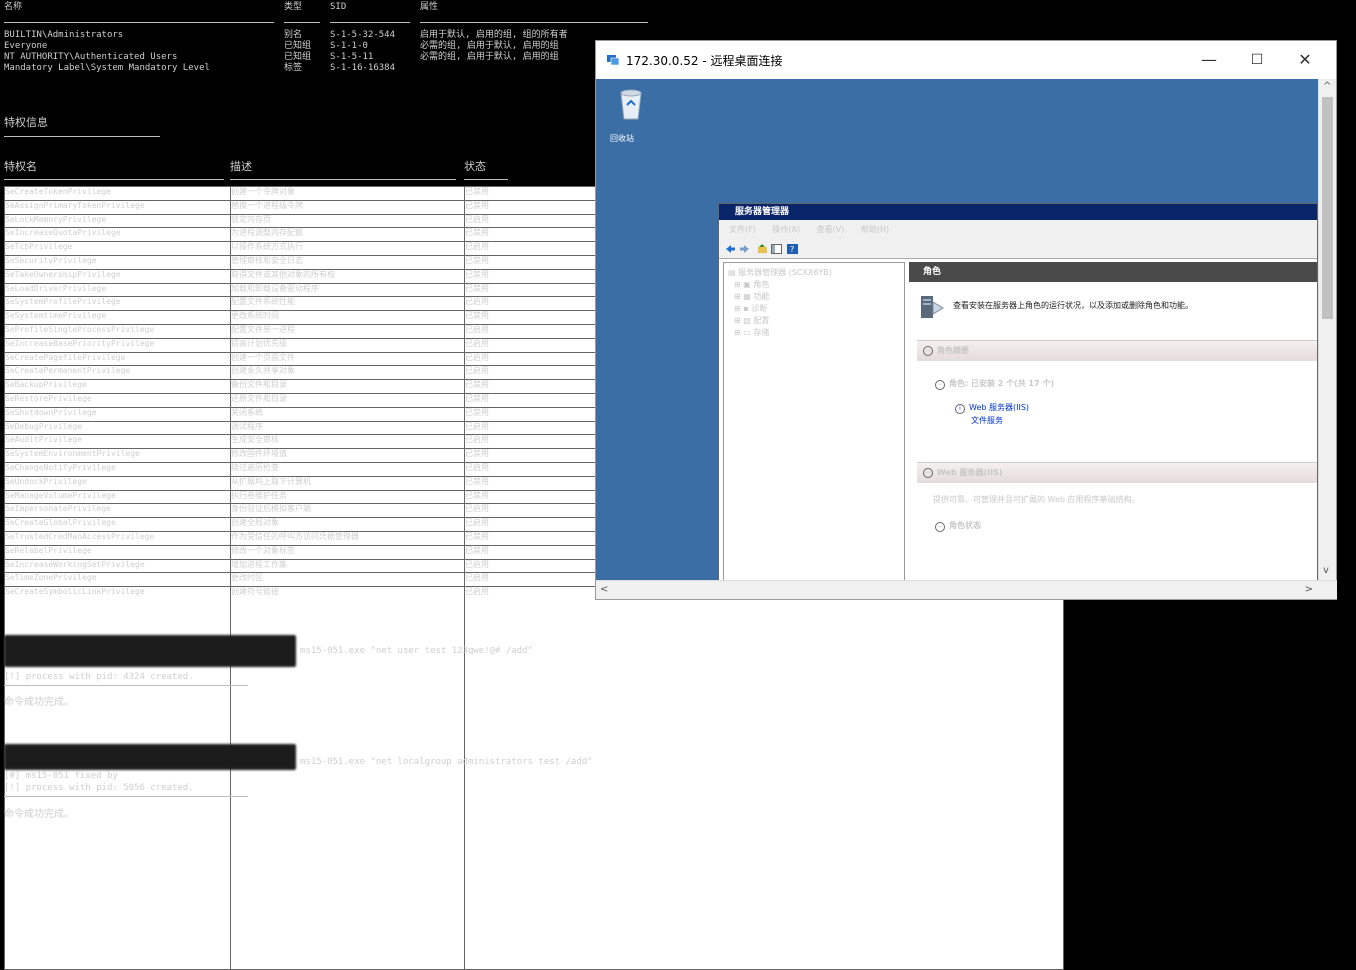 The height and width of the screenshot is (970, 1356). What do you see at coordinates (613, 60) in the screenshot?
I see `remote-desktop-icon` at bounding box center [613, 60].